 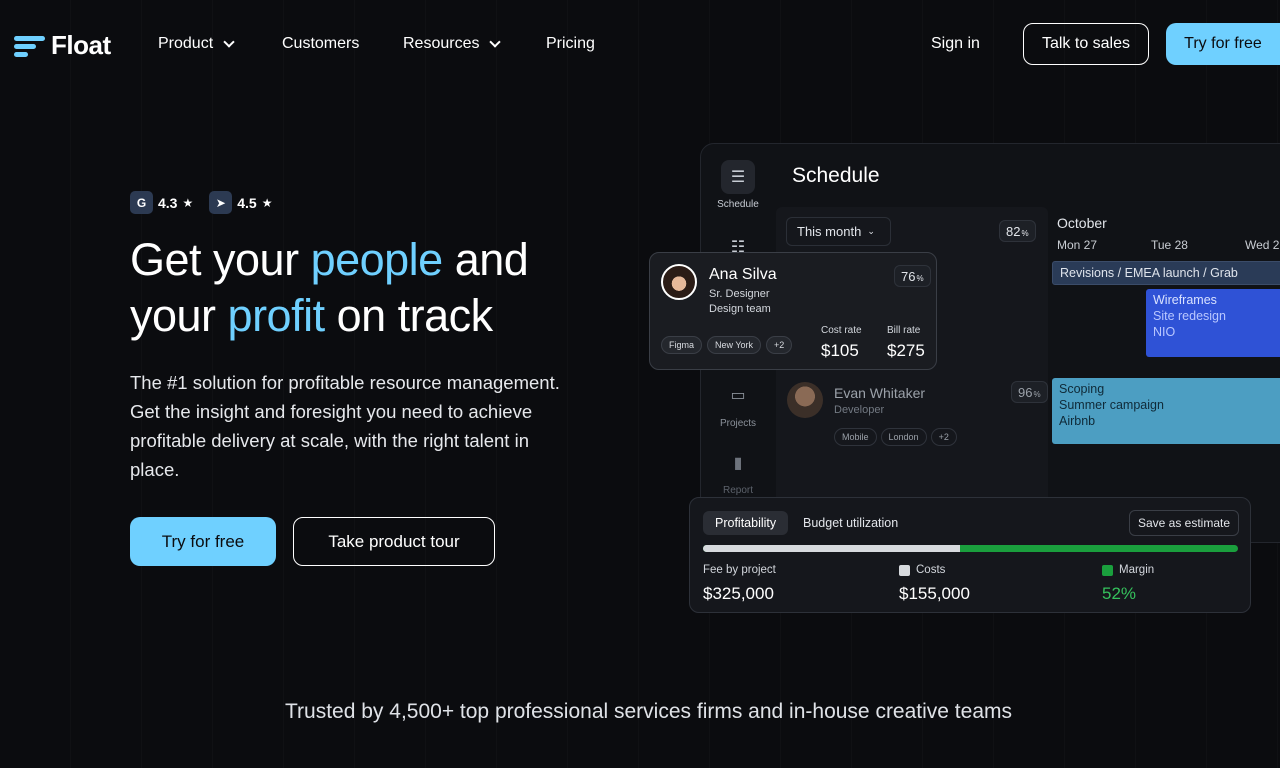 I want to click on hero-try-free-button: Try for free, so click(x=203, y=541).